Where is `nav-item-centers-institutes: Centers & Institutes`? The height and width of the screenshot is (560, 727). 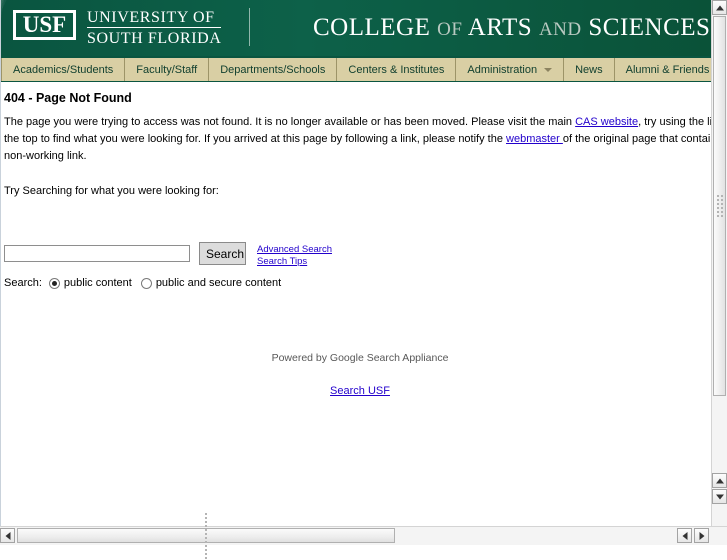 nav-item-centers-institutes: Centers & Institutes is located at coordinates (397, 69).